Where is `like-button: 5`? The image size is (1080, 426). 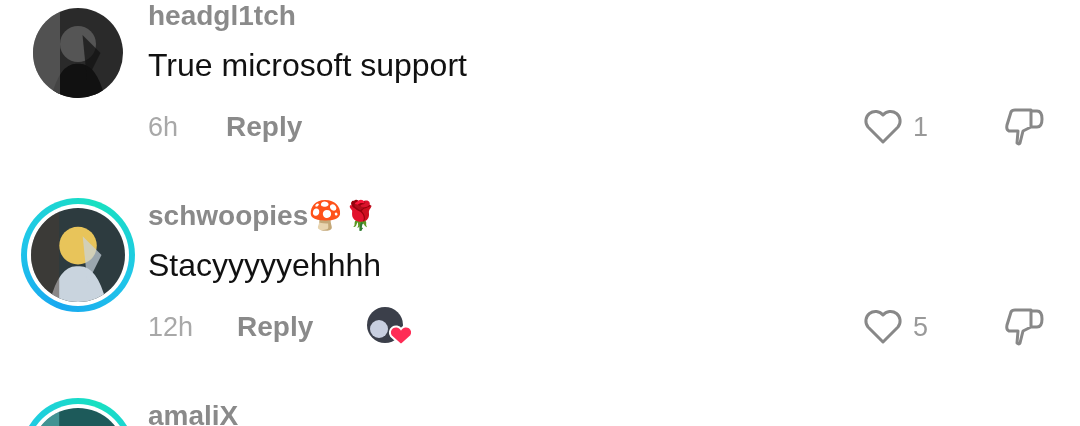
like-button: 5 is located at coordinates (903, 327).